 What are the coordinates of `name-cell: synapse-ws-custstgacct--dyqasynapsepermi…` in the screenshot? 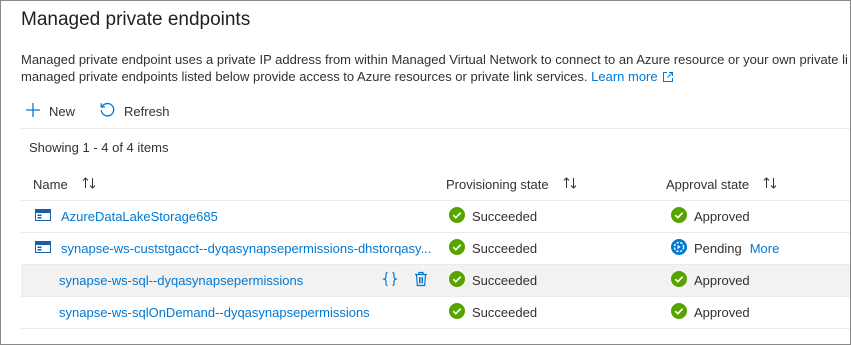 It's located at (233, 248).